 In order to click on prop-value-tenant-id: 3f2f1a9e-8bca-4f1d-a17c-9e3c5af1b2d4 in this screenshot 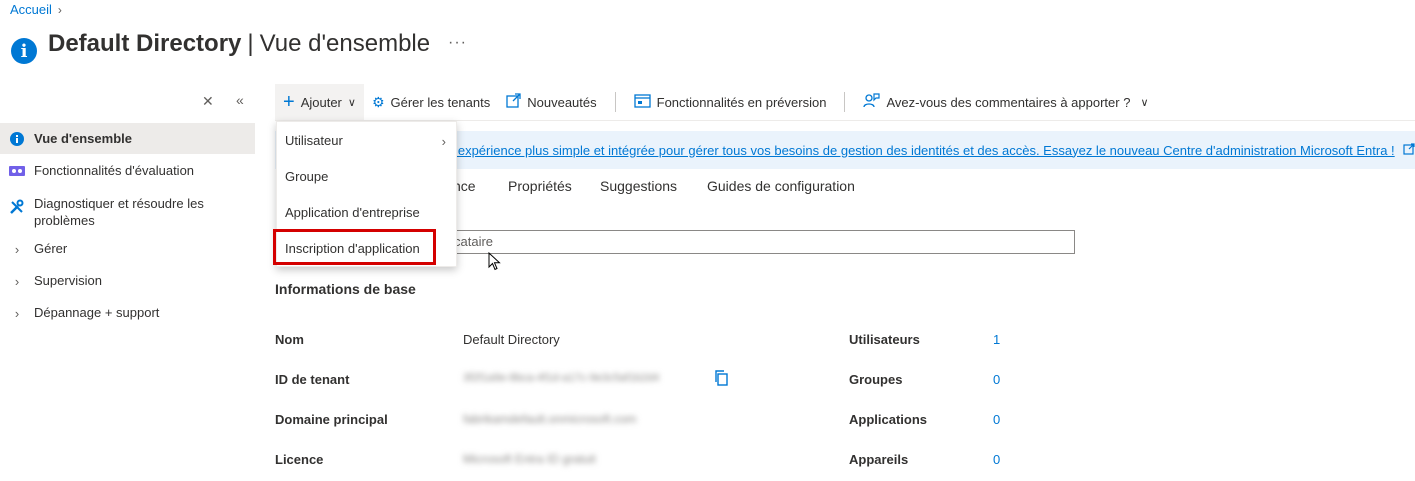, I will do `click(561, 378)`.